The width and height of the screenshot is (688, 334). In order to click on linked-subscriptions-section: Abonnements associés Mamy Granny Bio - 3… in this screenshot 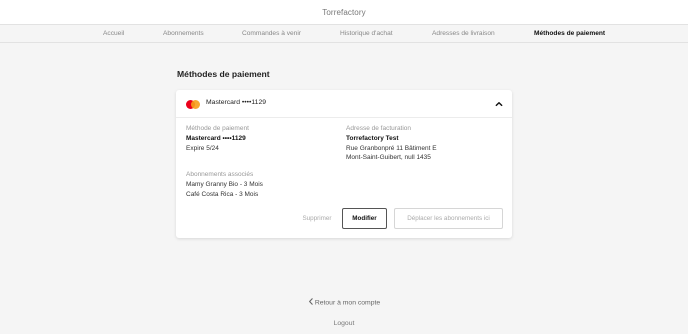, I will do `click(224, 184)`.